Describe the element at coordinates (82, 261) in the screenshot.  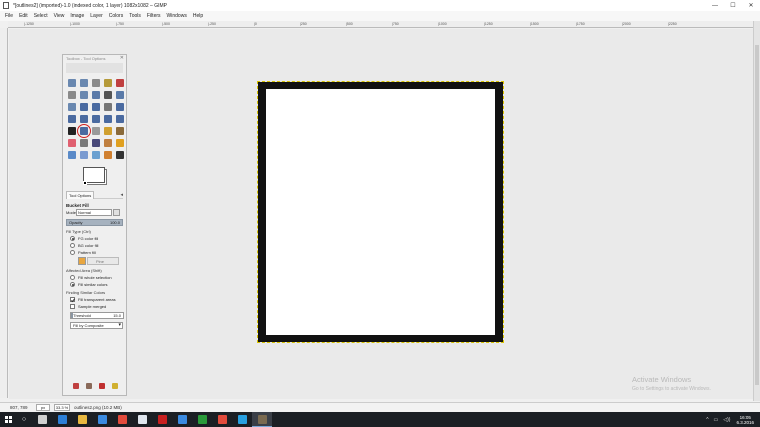
I see `pattern-swatch` at that location.